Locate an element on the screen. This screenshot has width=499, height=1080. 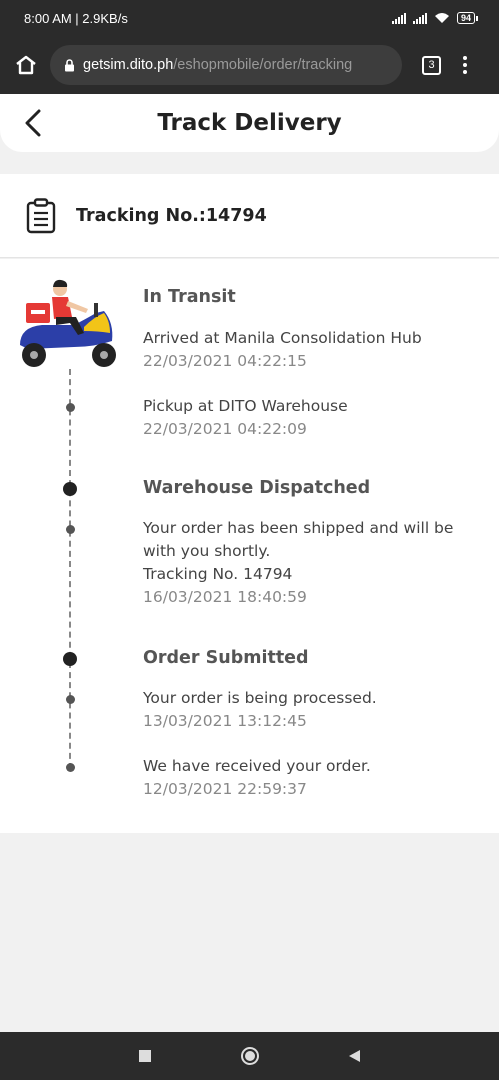
home-button is located at coordinates (26, 65).